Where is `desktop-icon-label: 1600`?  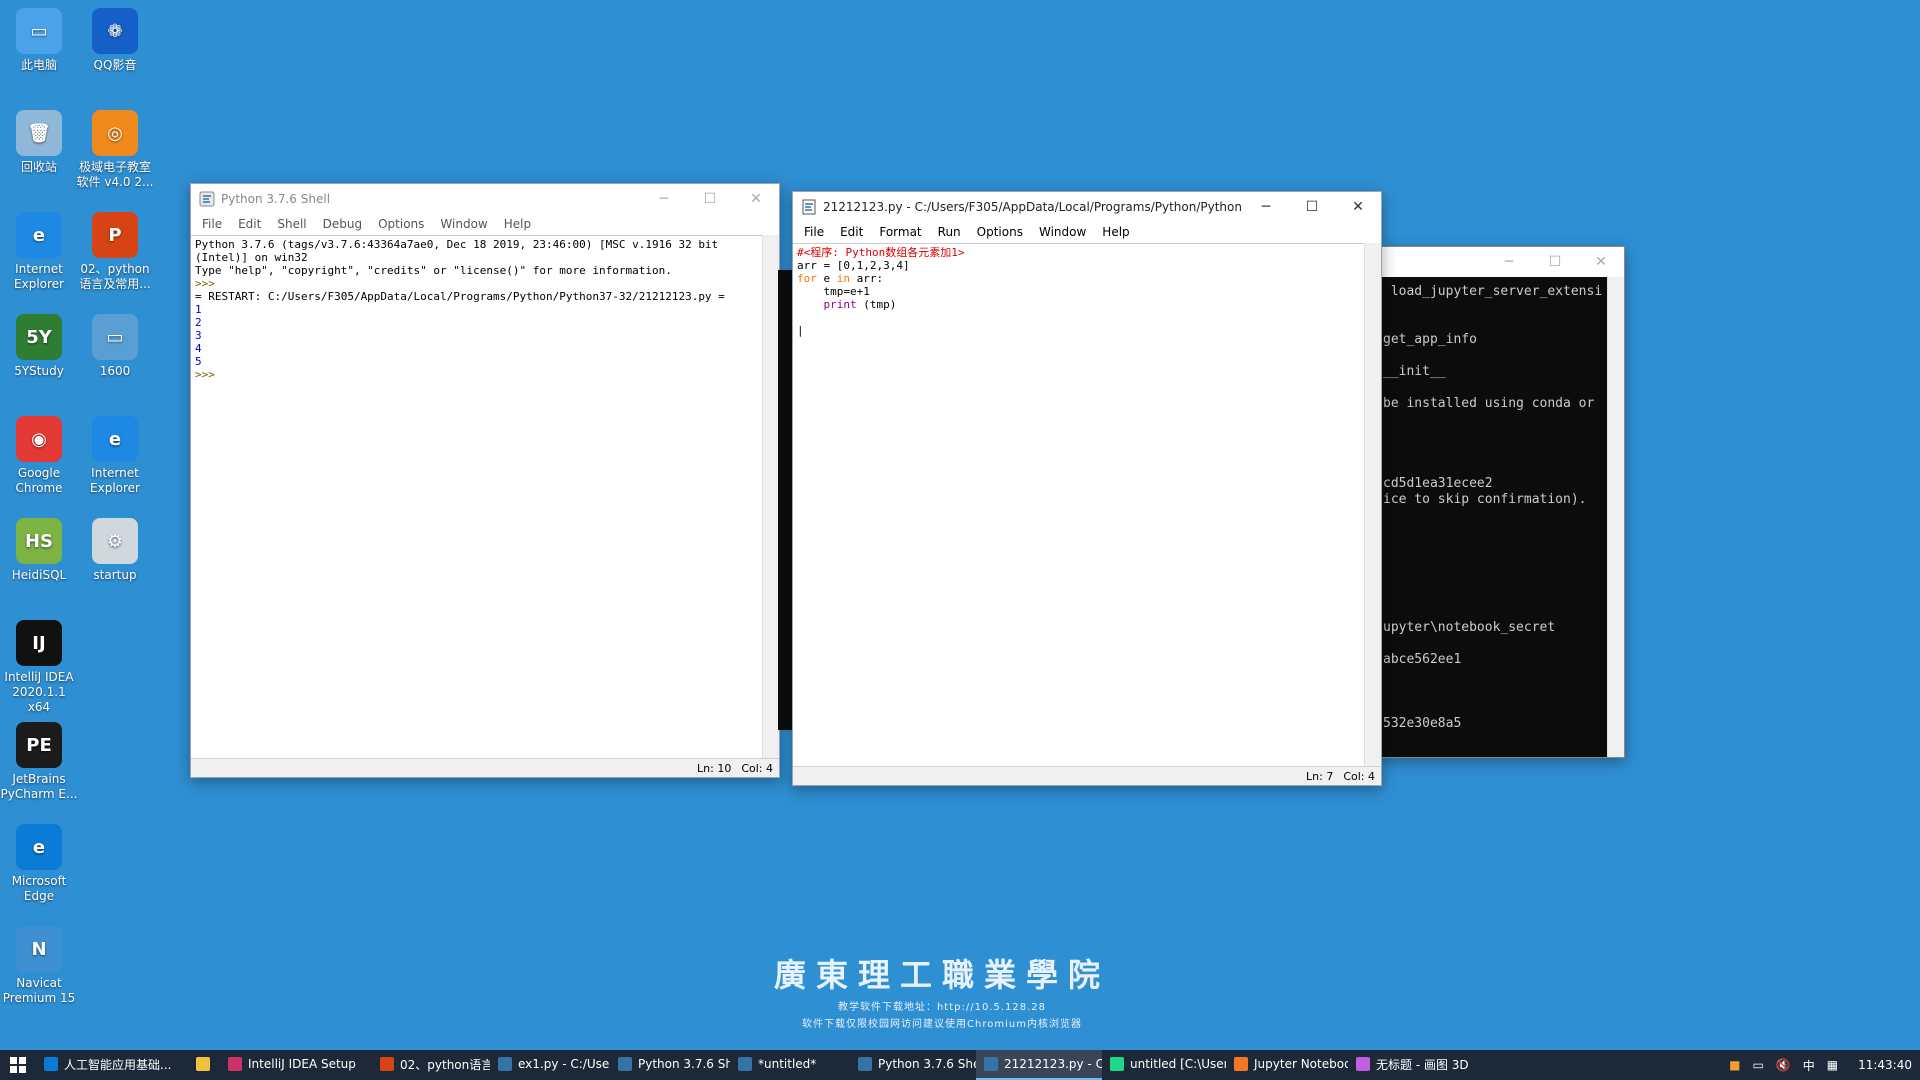
desktop-icon-label: 1600 is located at coordinates (115, 371).